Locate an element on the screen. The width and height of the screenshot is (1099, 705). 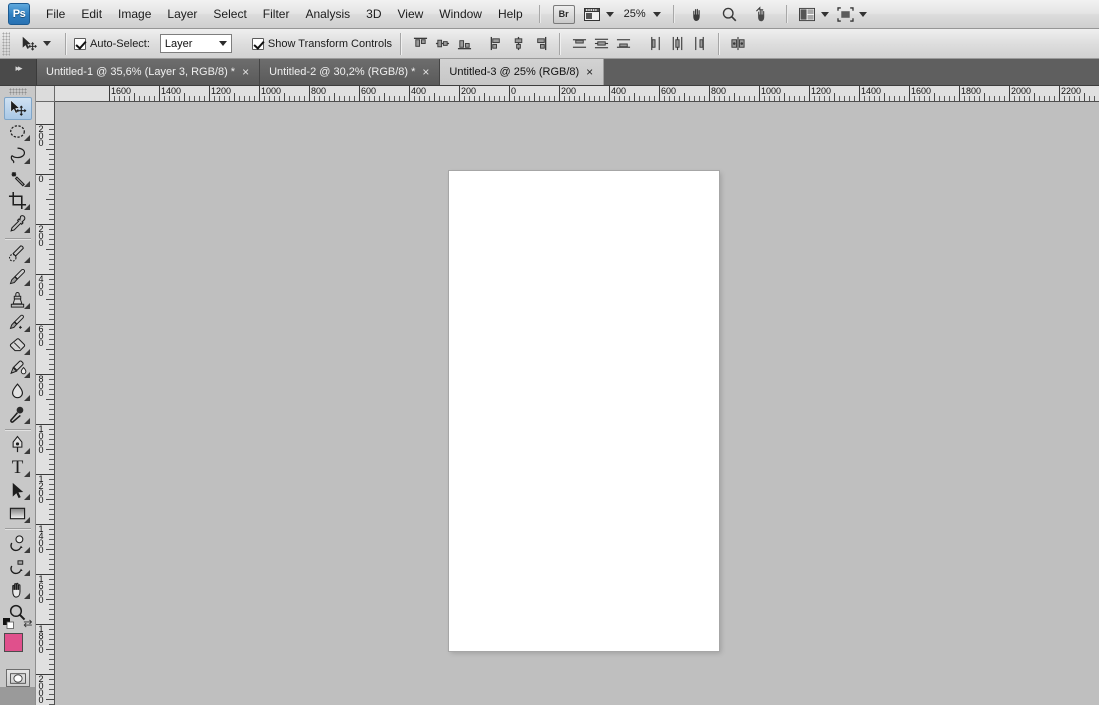
distribute-left-edges-button is located at coordinates (655, 44).